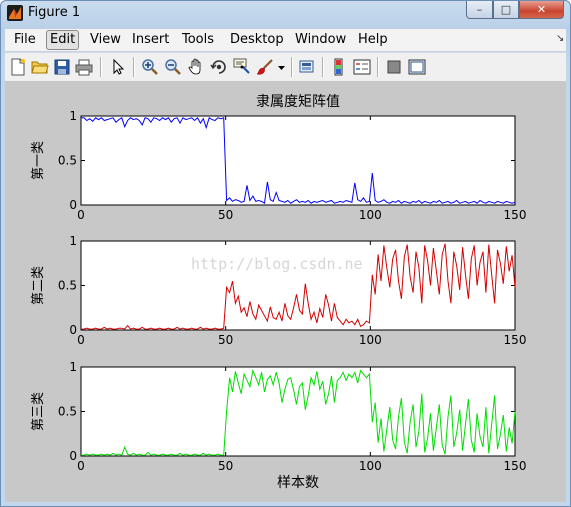  What do you see at coordinates (265, 67) in the screenshot?
I see `brush-icon` at bounding box center [265, 67].